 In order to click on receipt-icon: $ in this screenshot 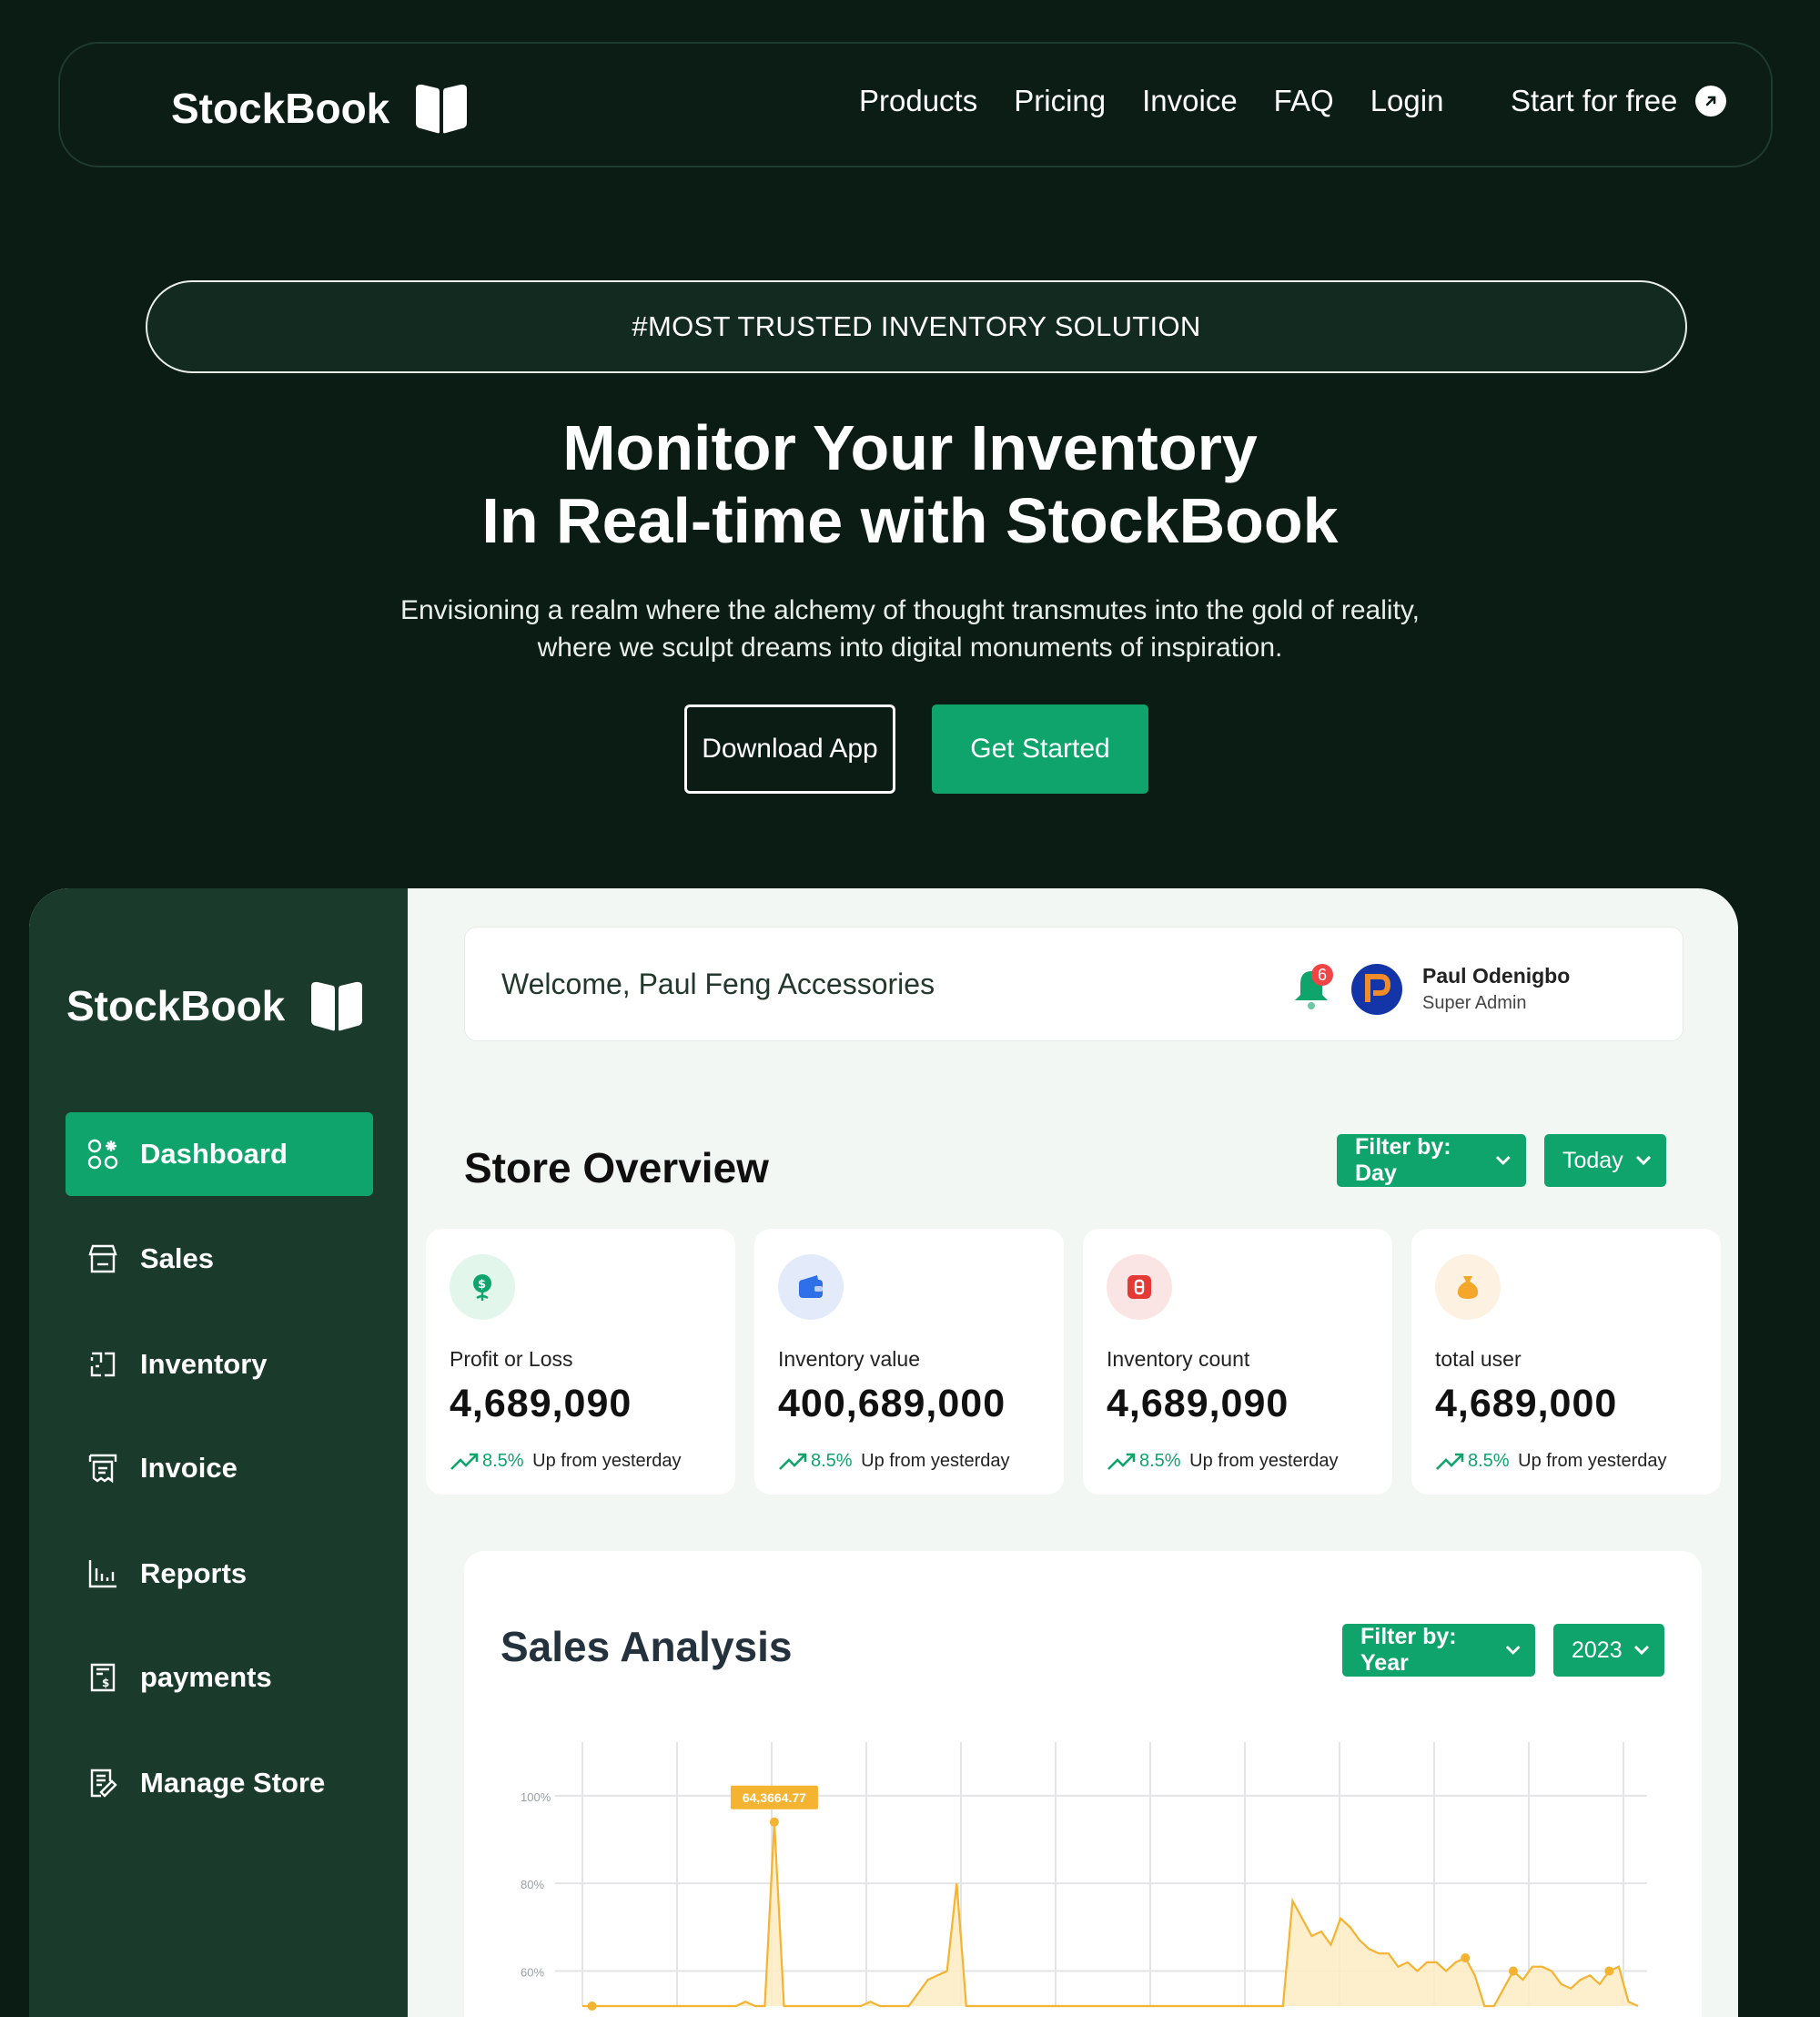, I will do `click(103, 1677)`.